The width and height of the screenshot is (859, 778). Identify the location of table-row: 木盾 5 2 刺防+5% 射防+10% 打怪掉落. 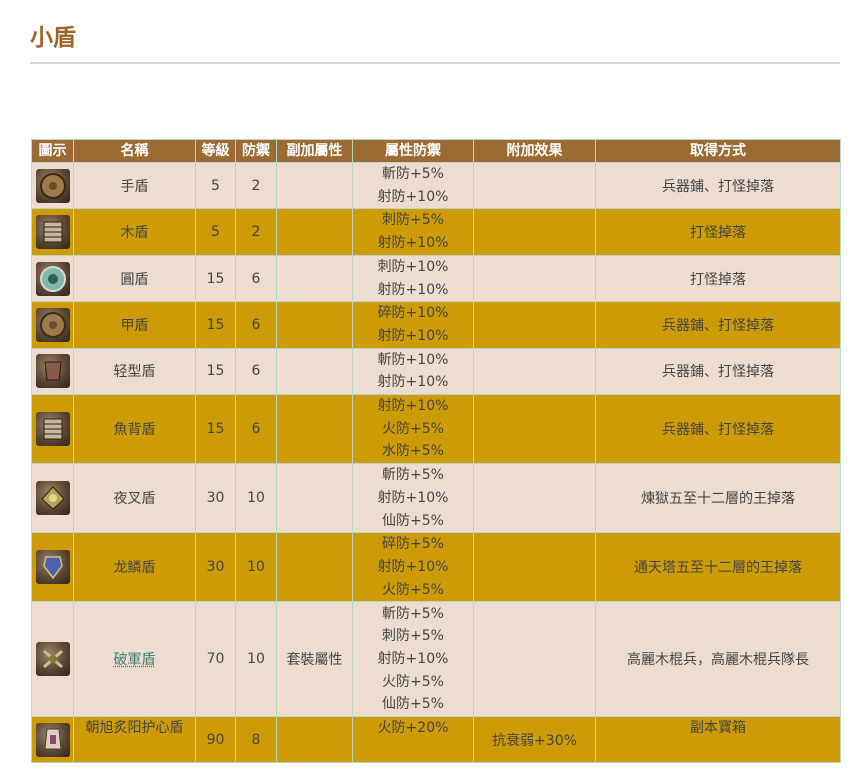
(436, 232).